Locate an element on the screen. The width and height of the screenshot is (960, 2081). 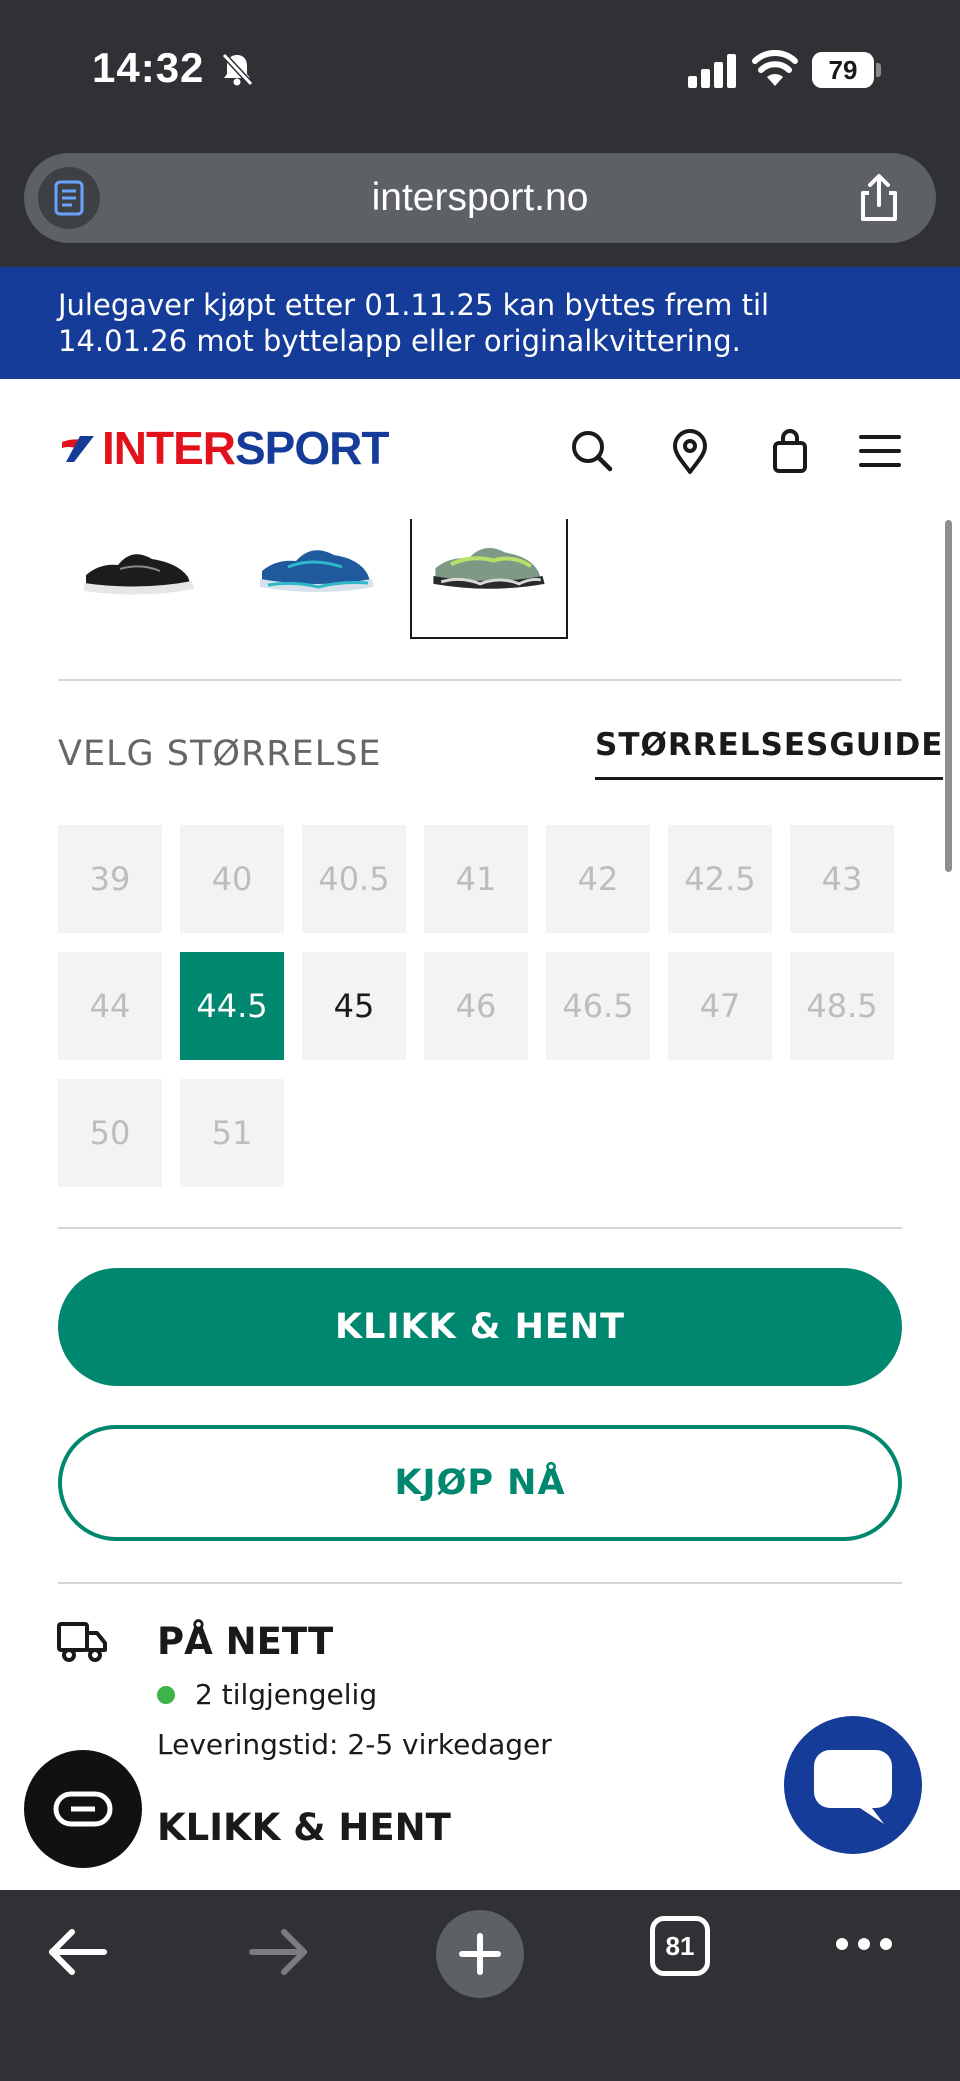
back-arrow-icon is located at coordinates (78, 1952).